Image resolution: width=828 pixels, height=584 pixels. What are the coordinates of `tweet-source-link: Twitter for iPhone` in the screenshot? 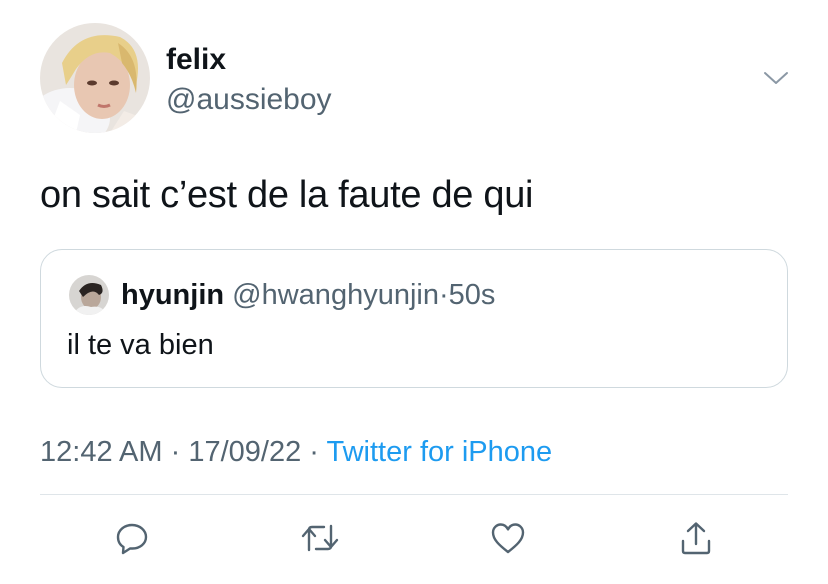 It's located at (440, 452).